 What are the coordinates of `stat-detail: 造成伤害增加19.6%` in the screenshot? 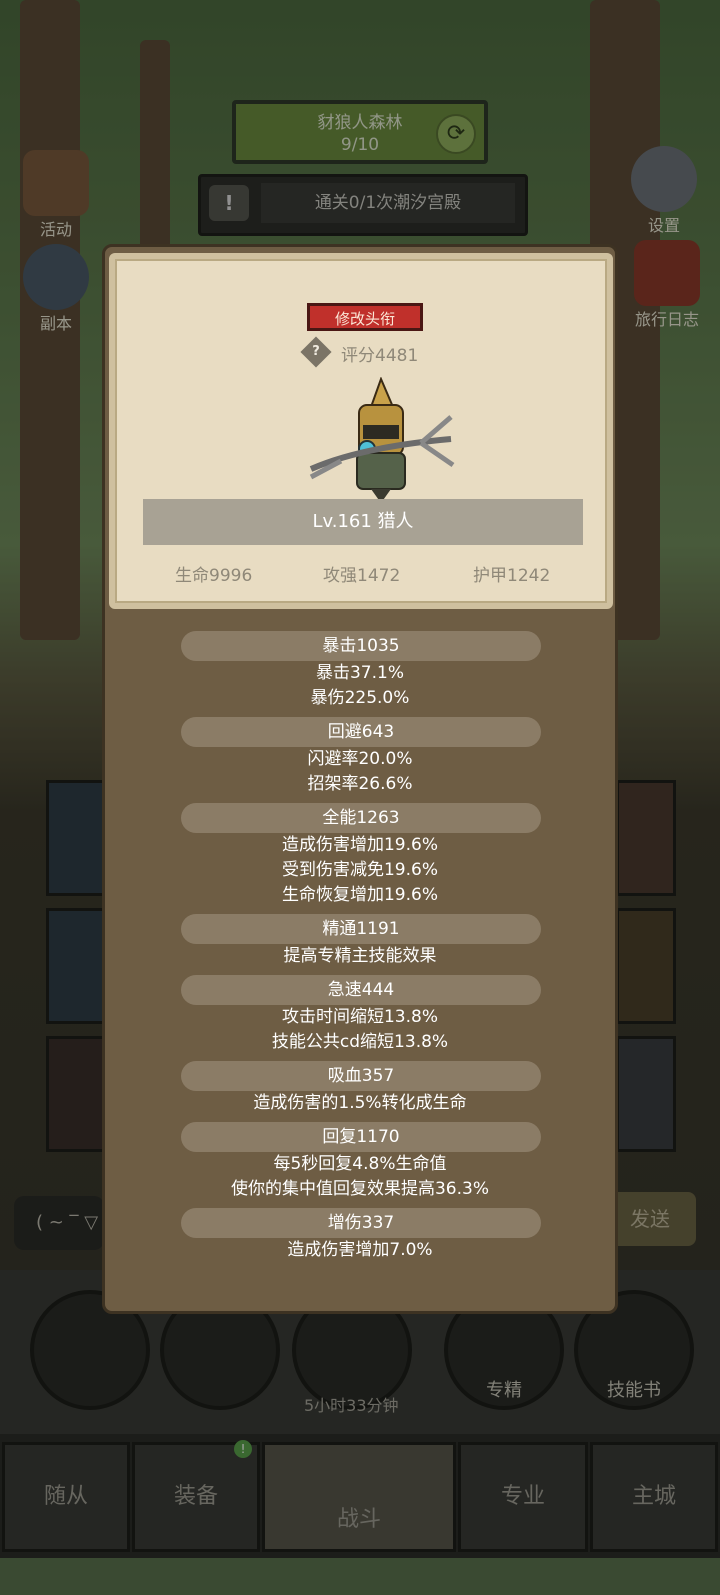 It's located at (359, 845).